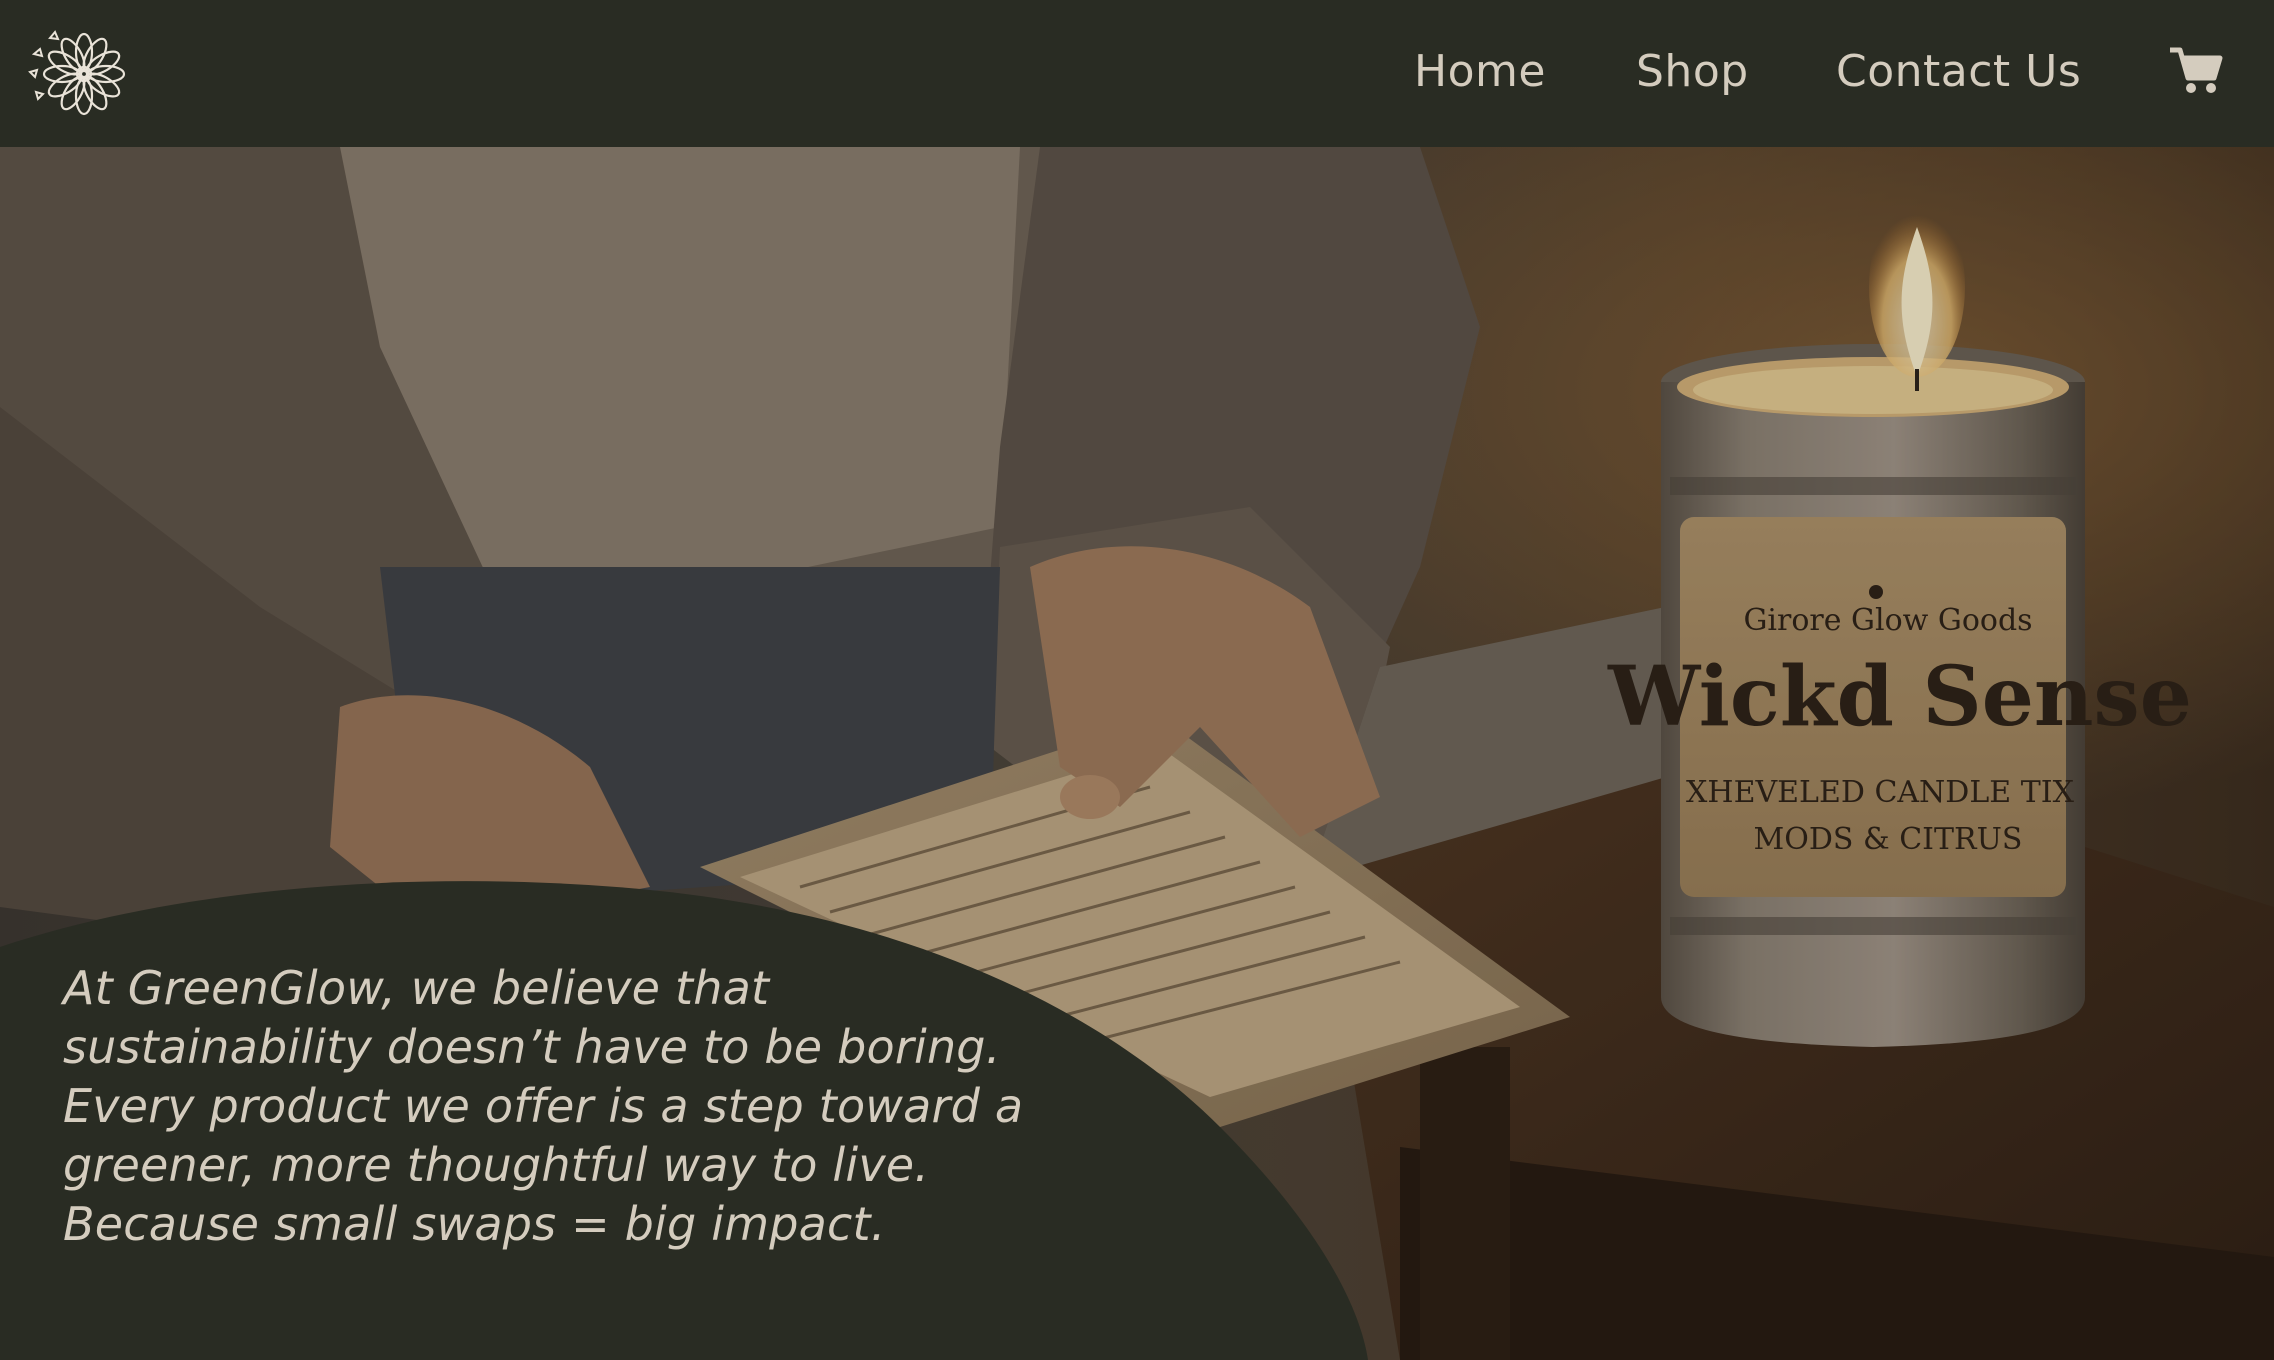  I want to click on nav-shop-link: Shop, so click(1692, 72).